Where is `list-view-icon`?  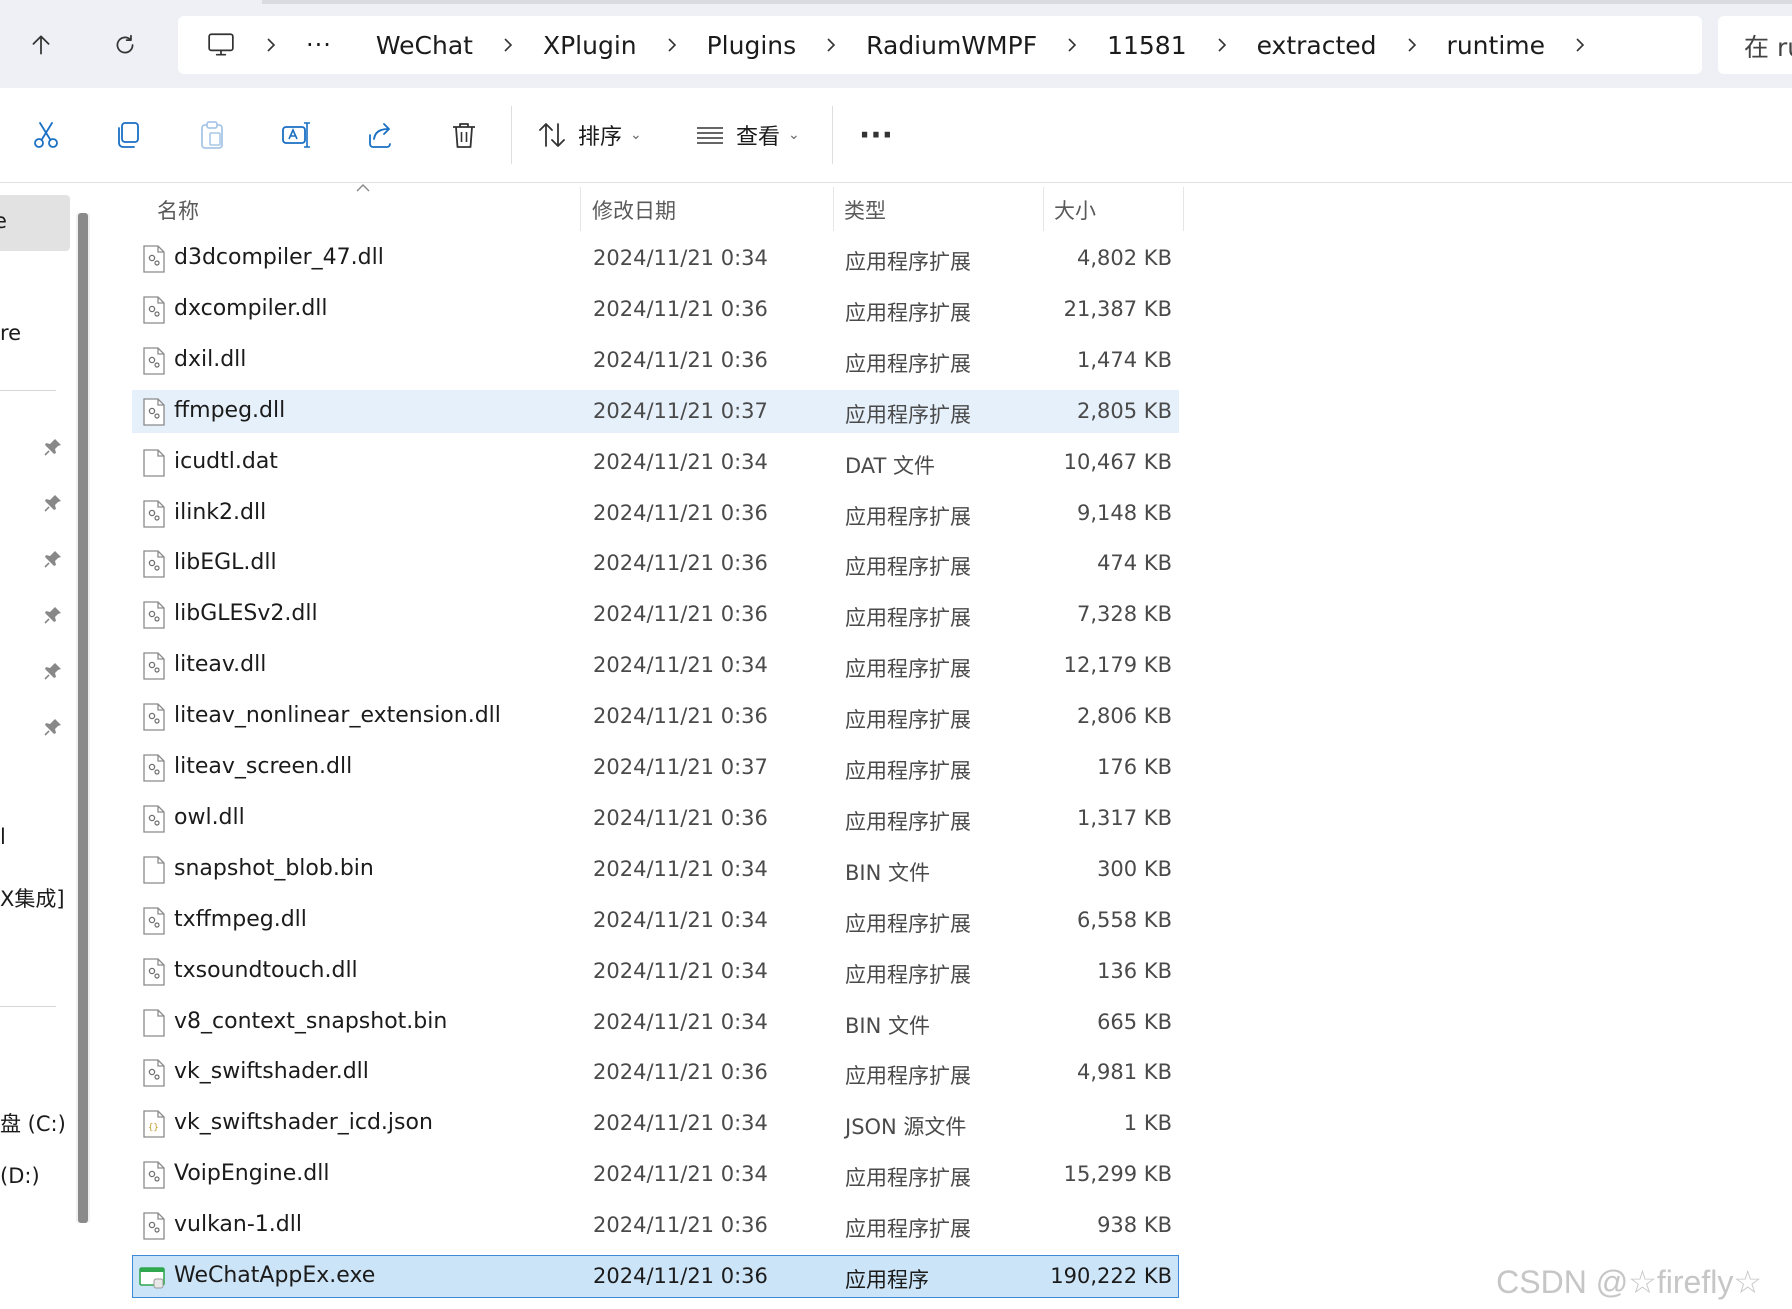
list-view-icon is located at coordinates (710, 135).